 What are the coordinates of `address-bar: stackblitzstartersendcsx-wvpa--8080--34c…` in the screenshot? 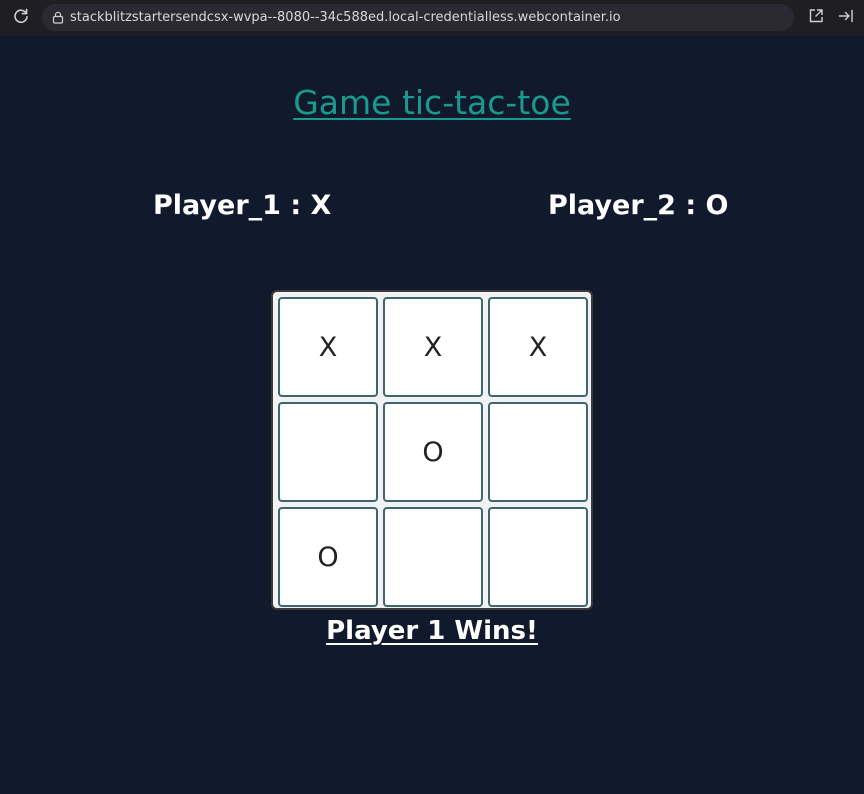 It's located at (418, 17).